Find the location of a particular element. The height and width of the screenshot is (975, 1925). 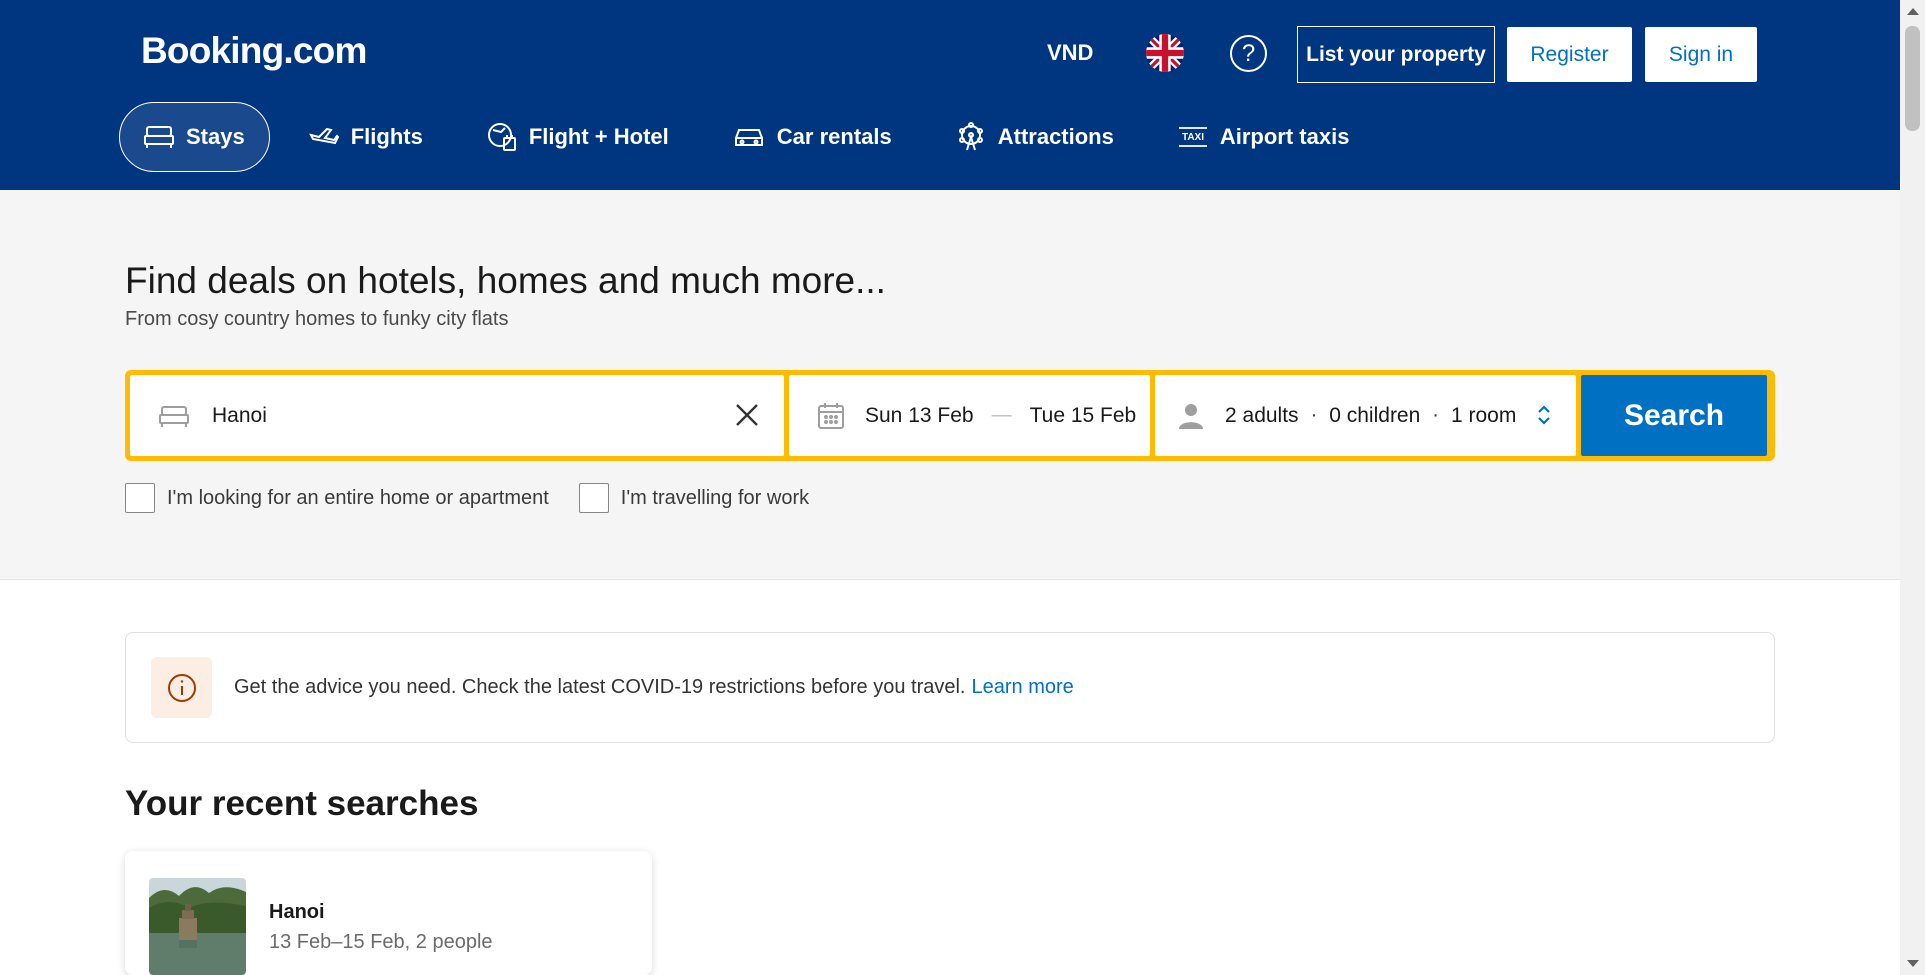

guests-field: 2 adults · 0 children · 1 room is located at coordinates (1365, 415).